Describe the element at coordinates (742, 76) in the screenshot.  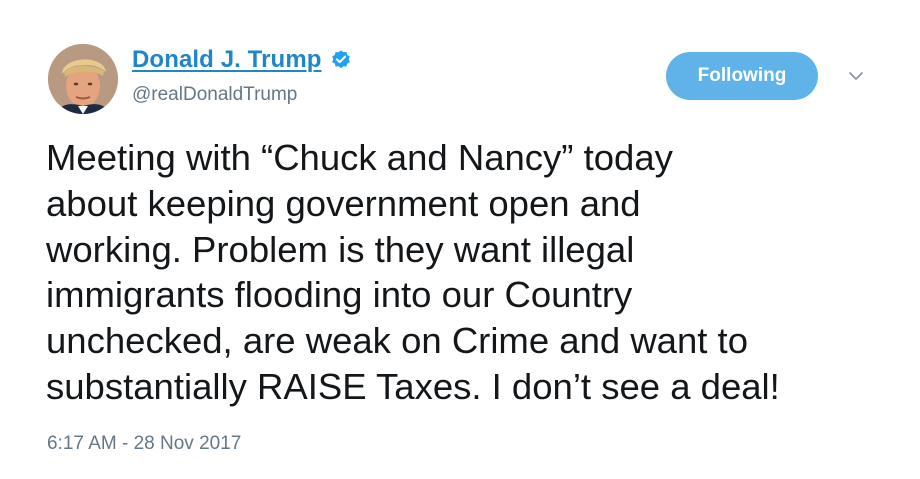
I see `following-button: Following` at that location.